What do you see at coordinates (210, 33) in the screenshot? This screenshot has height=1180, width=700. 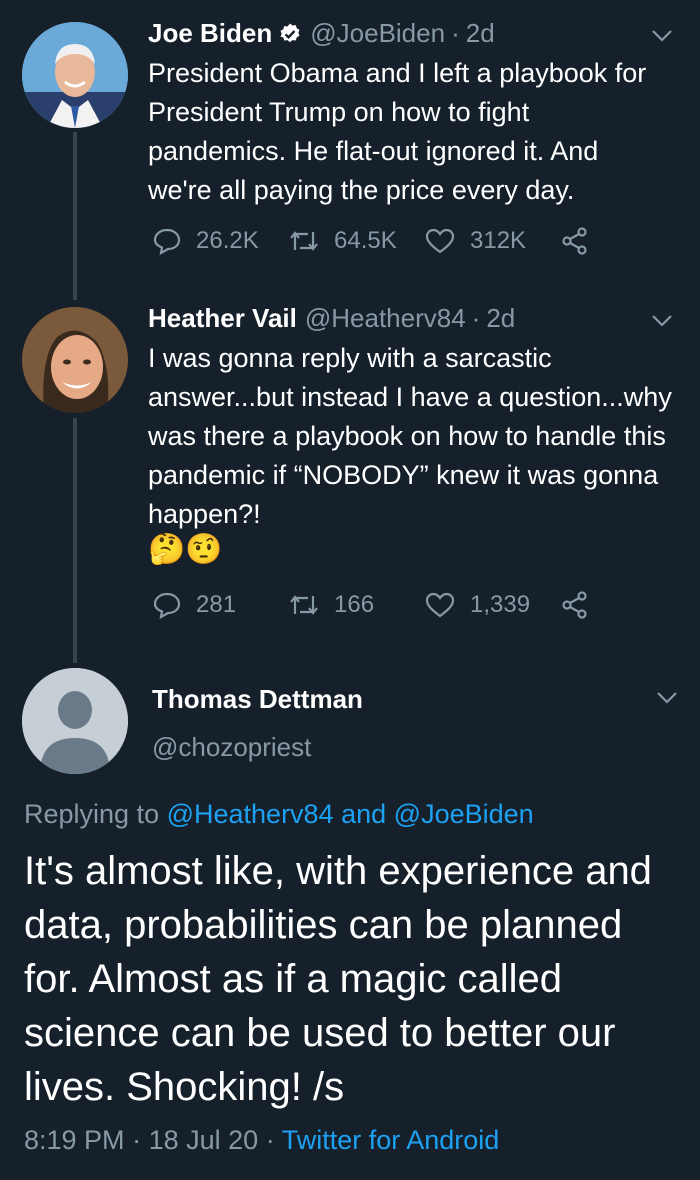 I see `author-name: Joe Biden` at bounding box center [210, 33].